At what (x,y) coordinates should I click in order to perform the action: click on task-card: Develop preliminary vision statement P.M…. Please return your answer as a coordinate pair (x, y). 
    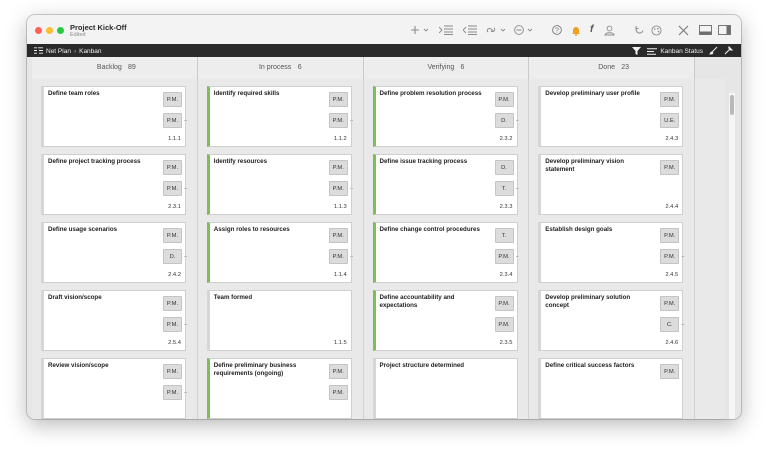
    Looking at the image, I should click on (611, 184).